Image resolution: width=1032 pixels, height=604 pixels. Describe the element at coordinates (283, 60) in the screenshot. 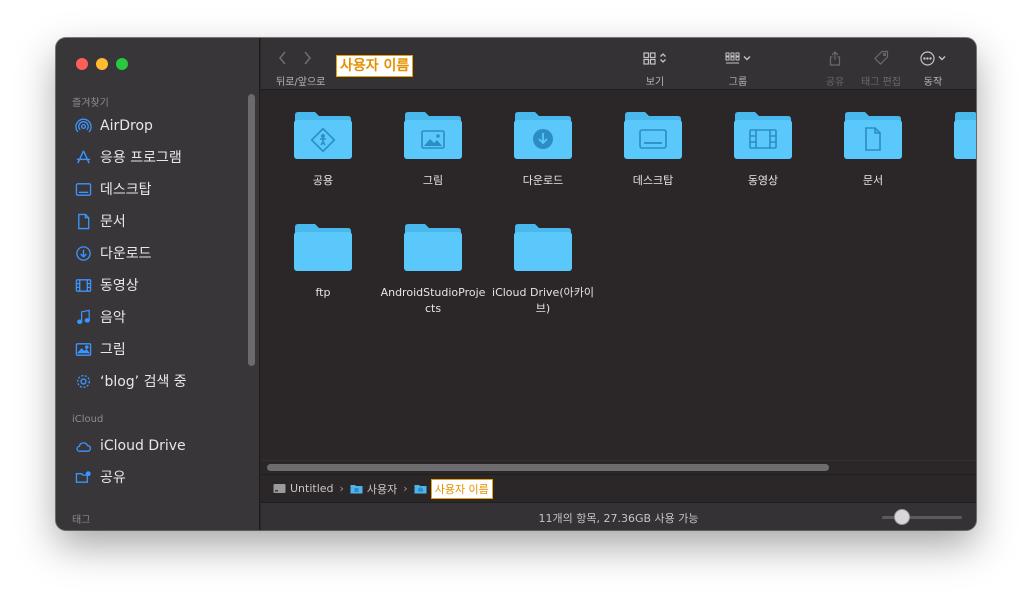

I see `back-button` at that location.